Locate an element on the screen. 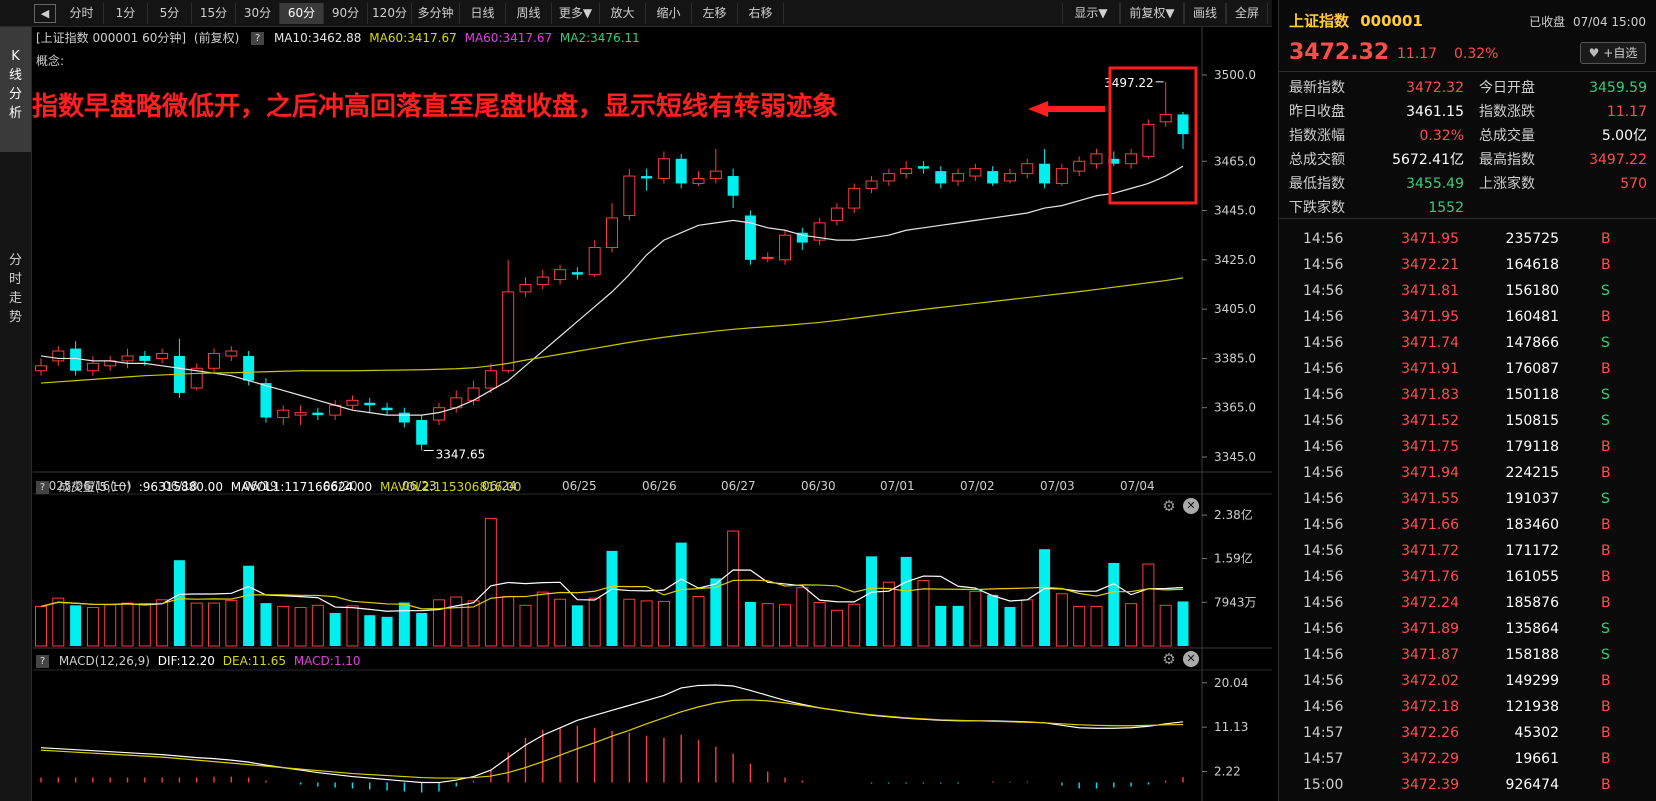 Image resolution: width=1656 pixels, height=801 pixels. stat-label-a: 总成交额 is located at coordinates (1317, 160).